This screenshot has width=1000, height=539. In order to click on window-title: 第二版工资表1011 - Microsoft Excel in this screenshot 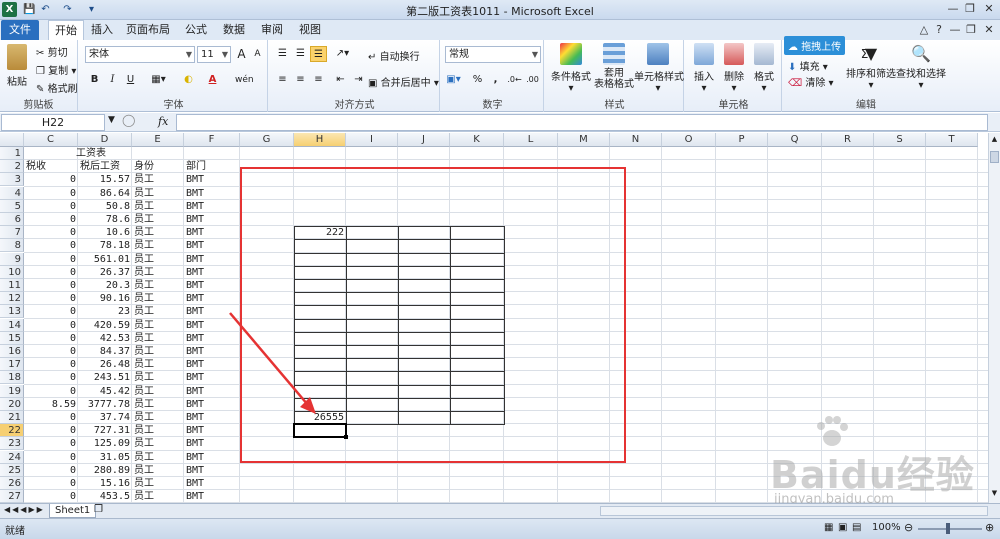, I will do `click(500, 11)`.